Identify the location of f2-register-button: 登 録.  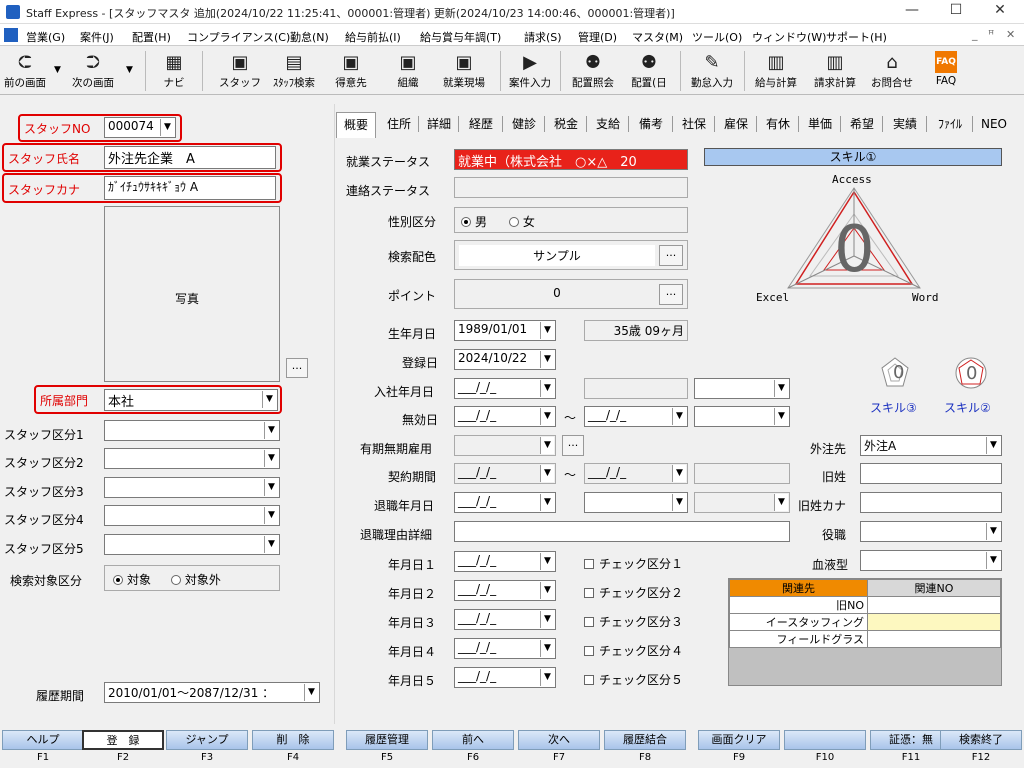
(123, 740).